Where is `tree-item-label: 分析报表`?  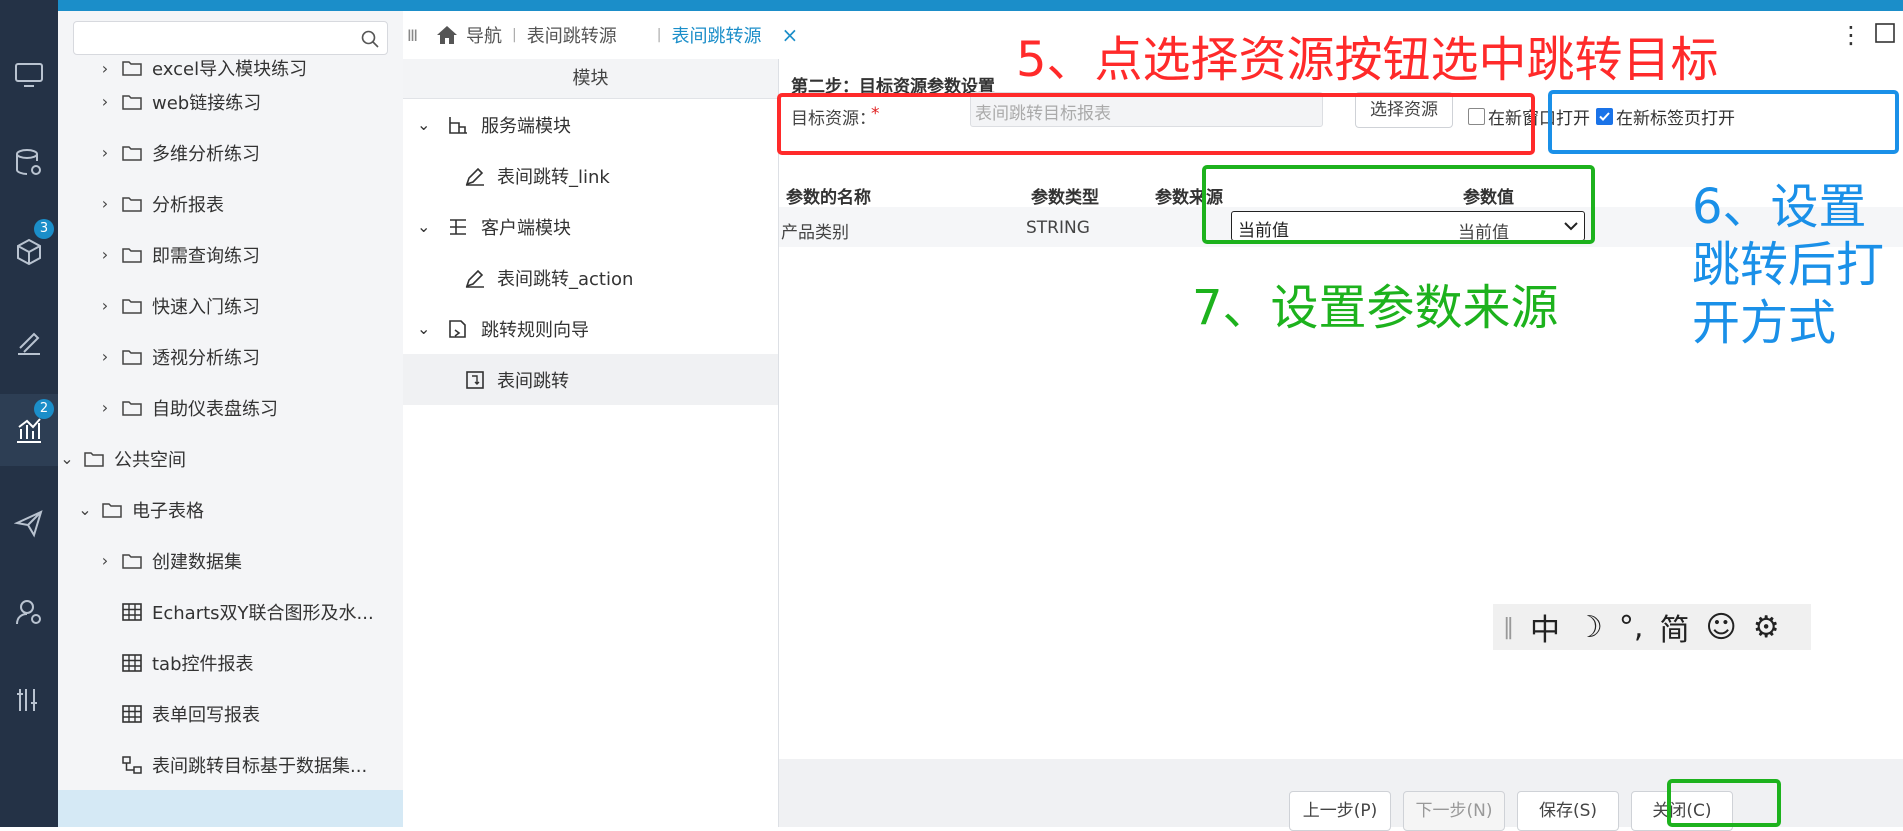 tree-item-label: 分析报表 is located at coordinates (188, 205).